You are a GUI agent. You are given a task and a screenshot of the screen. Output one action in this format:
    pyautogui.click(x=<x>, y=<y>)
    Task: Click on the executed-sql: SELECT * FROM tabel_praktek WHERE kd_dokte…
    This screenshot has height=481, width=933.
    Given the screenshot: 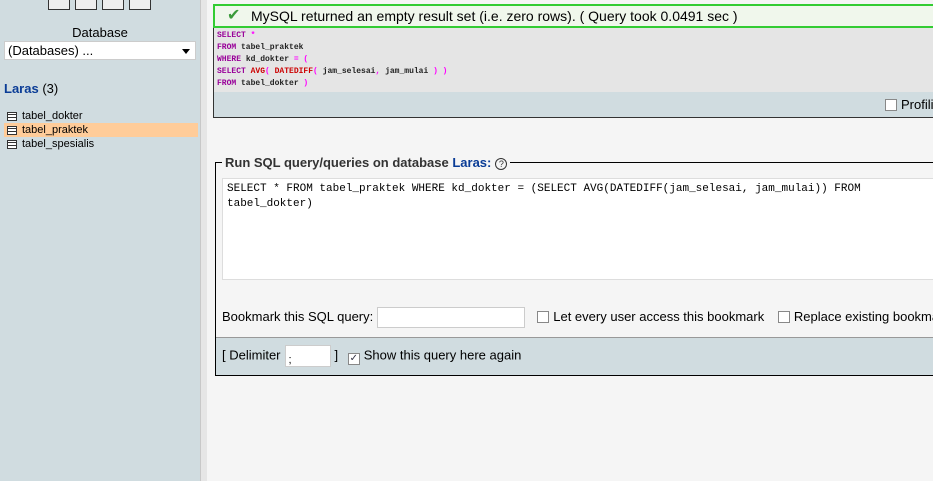 What is the action you would take?
    pyautogui.click(x=573, y=73)
    